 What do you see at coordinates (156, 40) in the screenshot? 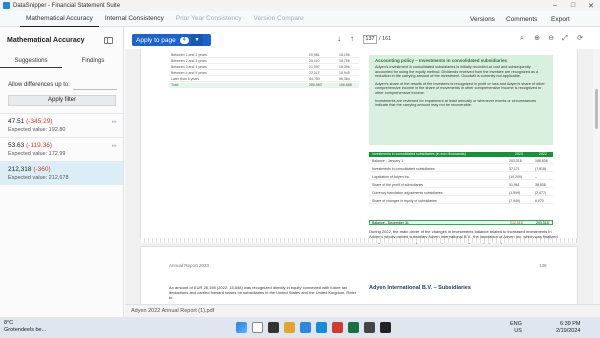
I see `apply-to-page-label: Apply to page` at bounding box center [156, 40].